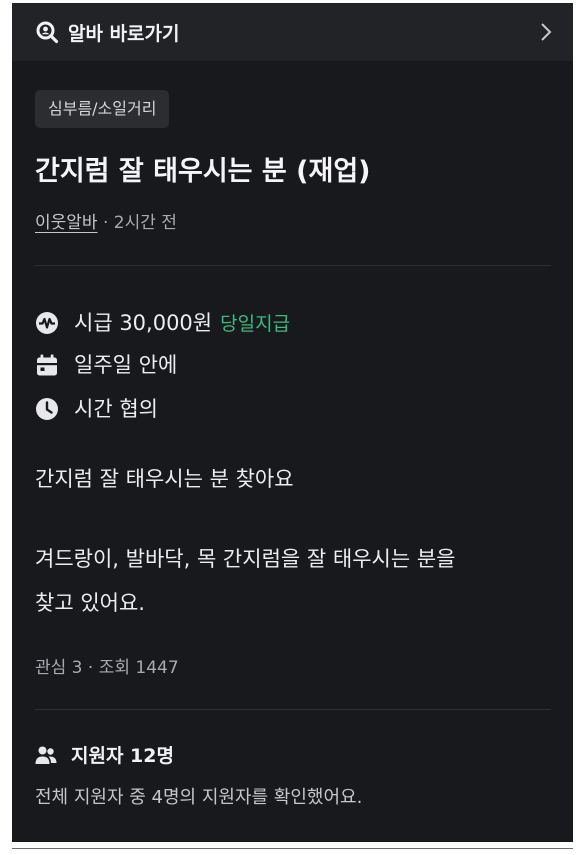 Image resolution: width=580 pixels, height=855 pixels. What do you see at coordinates (90, 603) in the screenshot?
I see `post-body-line: 찾고 있어요.` at bounding box center [90, 603].